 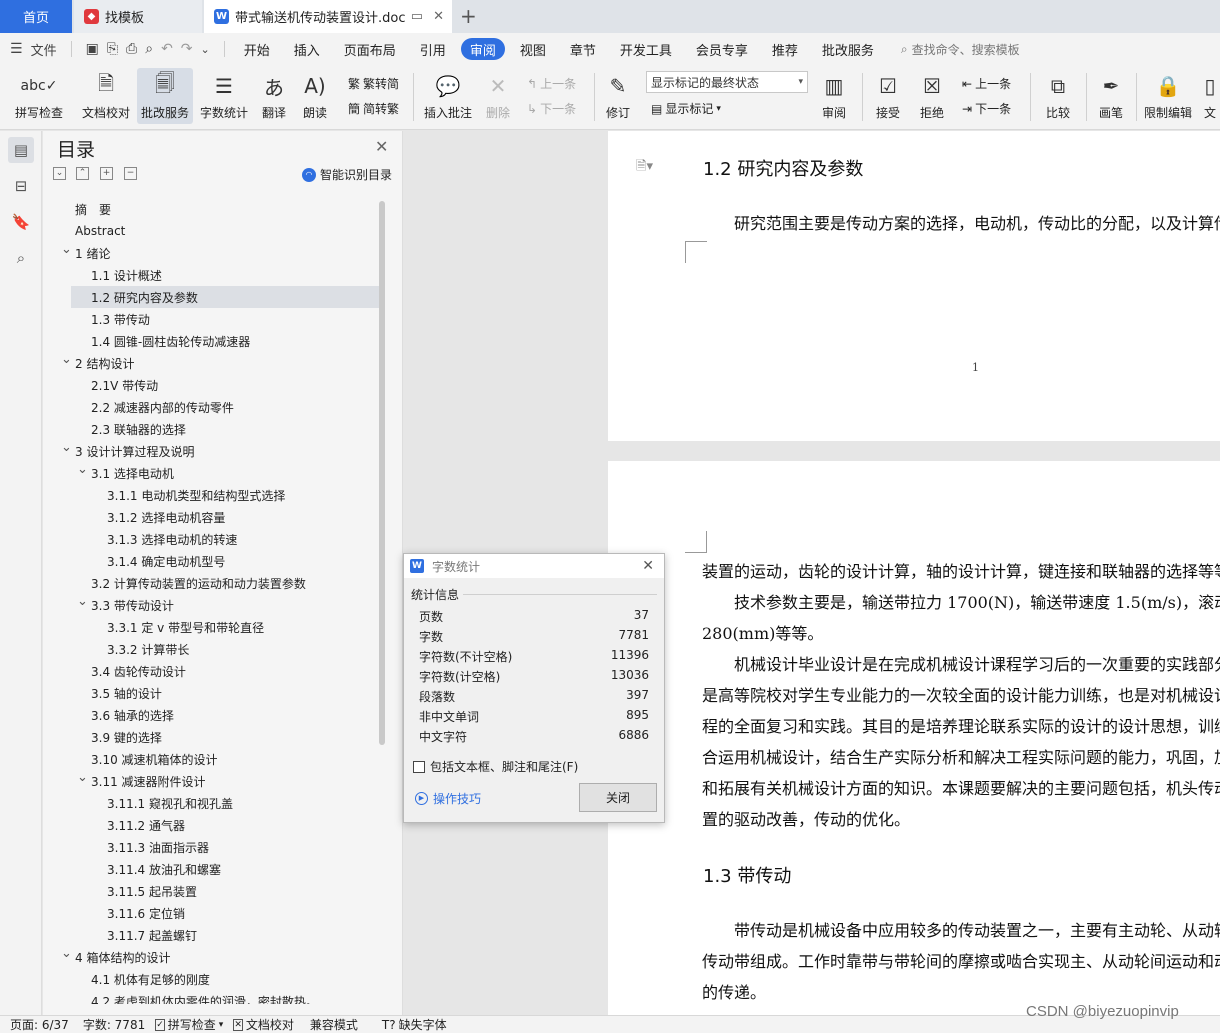 I want to click on toc-item: ⌄ 3.1 选择电动机, so click(x=211, y=473).